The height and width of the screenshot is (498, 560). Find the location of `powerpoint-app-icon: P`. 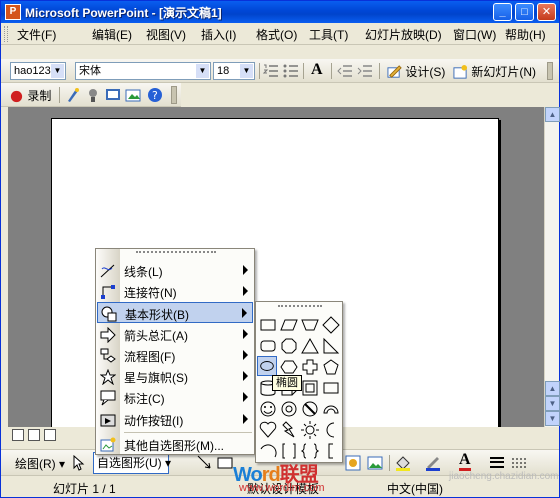

powerpoint-app-icon: P is located at coordinates (13, 12).